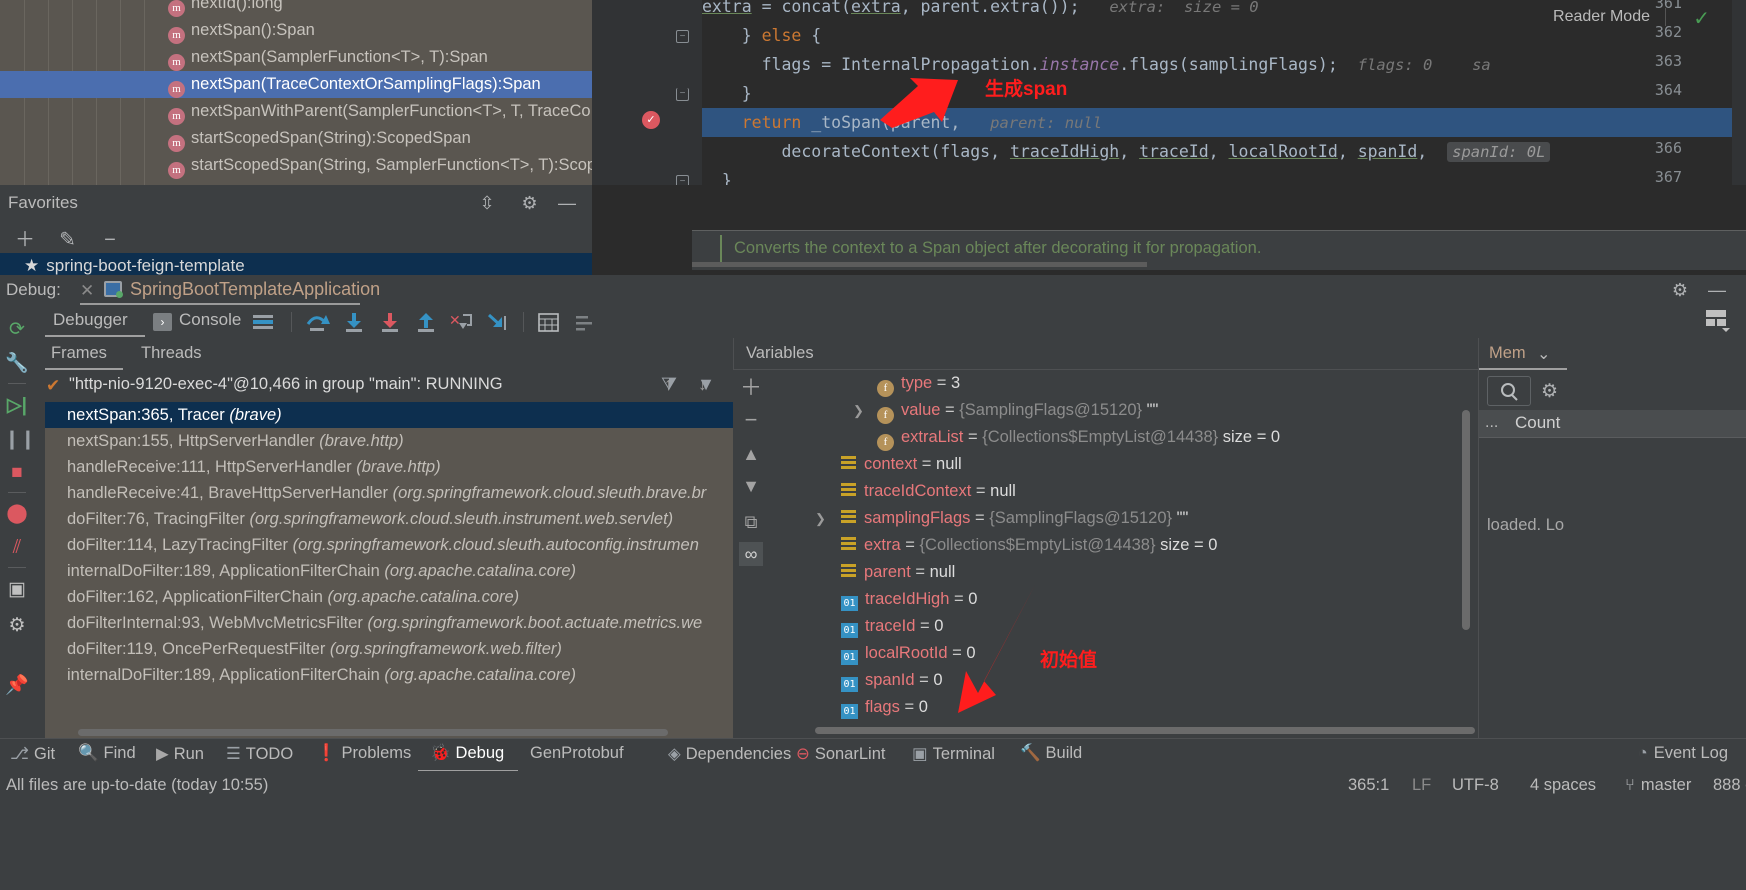 The height and width of the screenshot is (890, 1746). What do you see at coordinates (425, 322) in the screenshot?
I see `step-out-icon` at bounding box center [425, 322].